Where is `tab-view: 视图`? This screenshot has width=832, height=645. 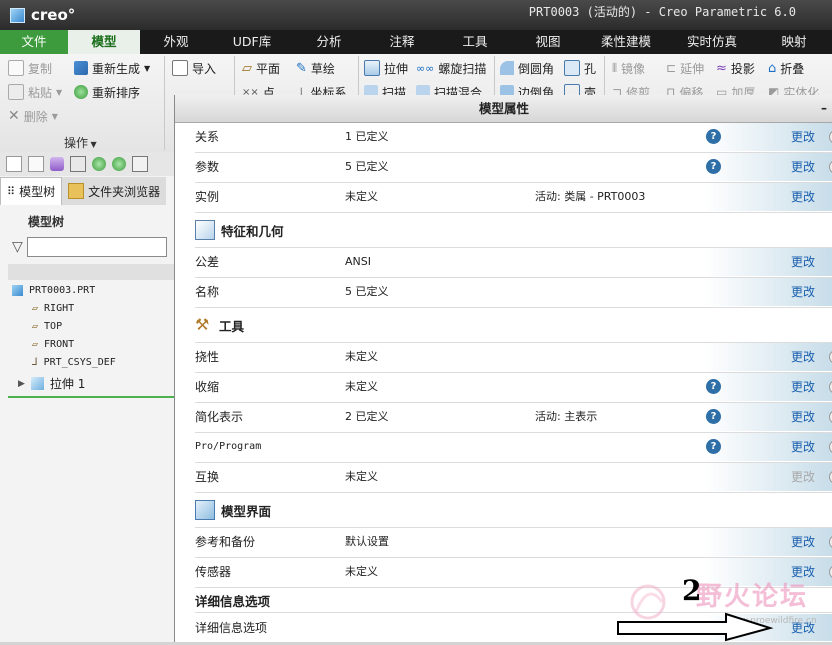
tab-view: 视图 is located at coordinates (548, 42).